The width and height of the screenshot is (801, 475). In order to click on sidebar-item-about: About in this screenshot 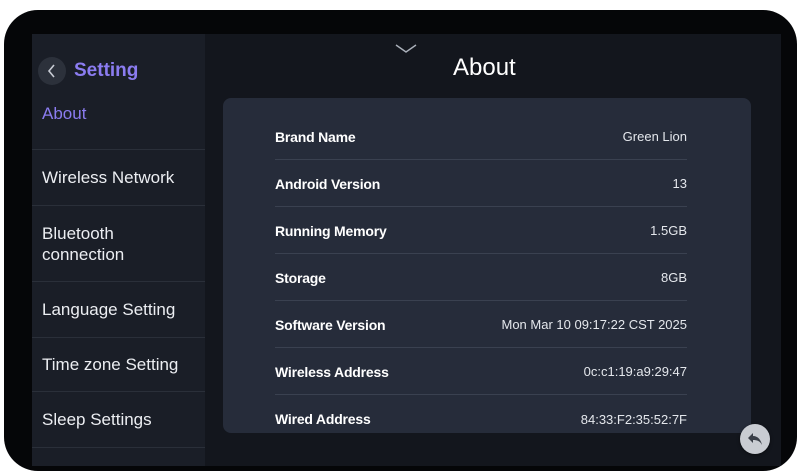, I will do `click(118, 125)`.